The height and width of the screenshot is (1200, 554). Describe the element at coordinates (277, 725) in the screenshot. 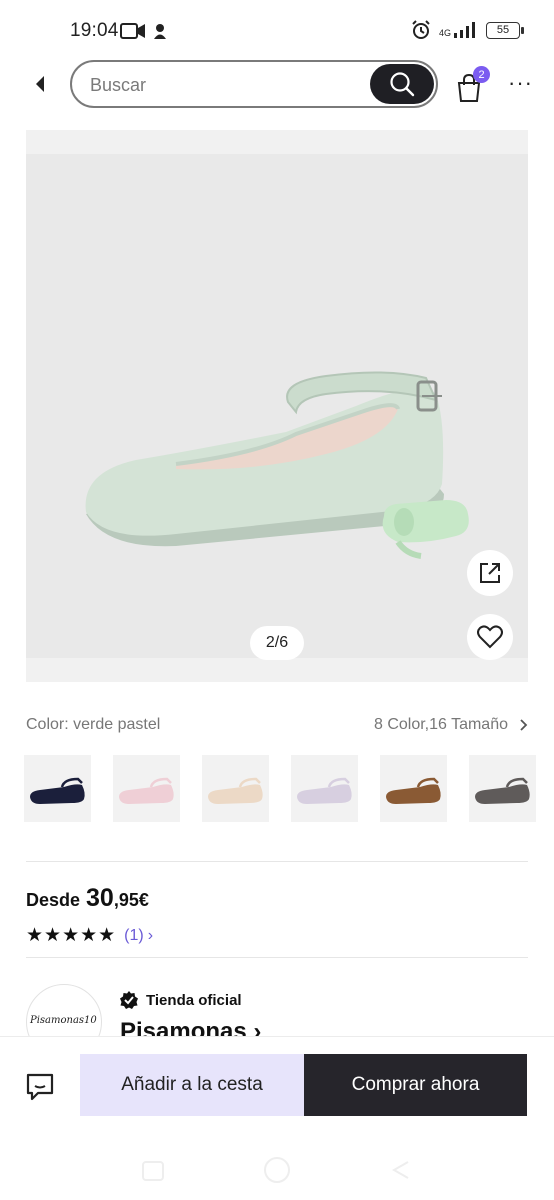

I see `color-selector-row: Color: verde pastel 8 Color,16 Tamaño` at that location.